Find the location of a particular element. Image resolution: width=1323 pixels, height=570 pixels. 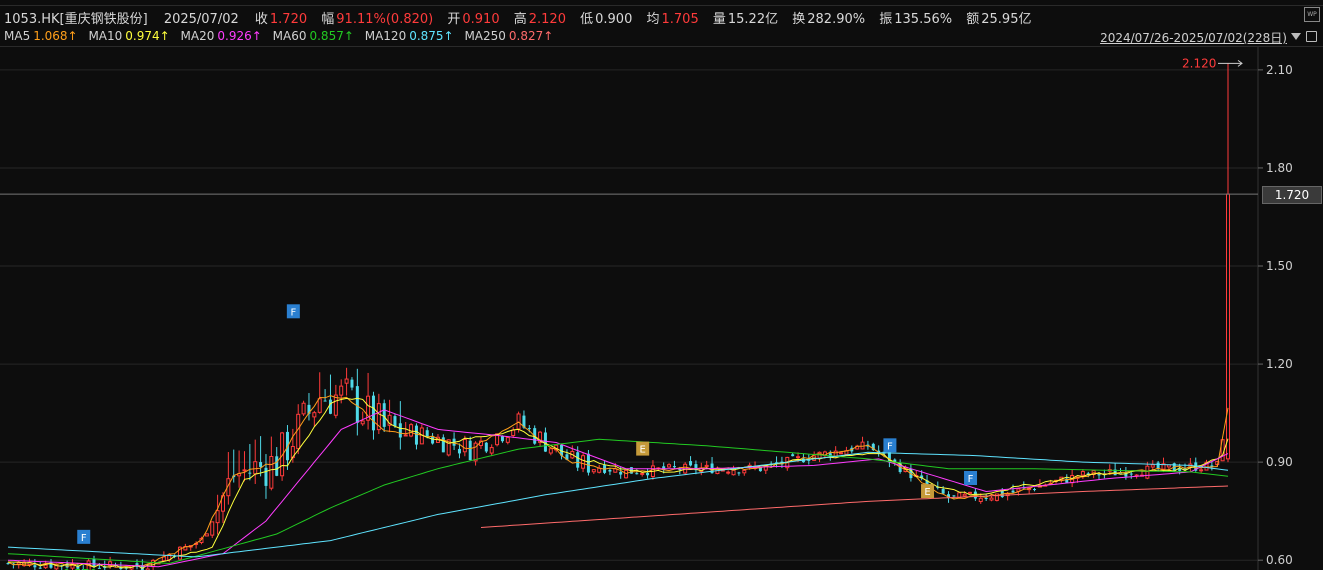

ma120-label: MA120 is located at coordinates (385, 36).